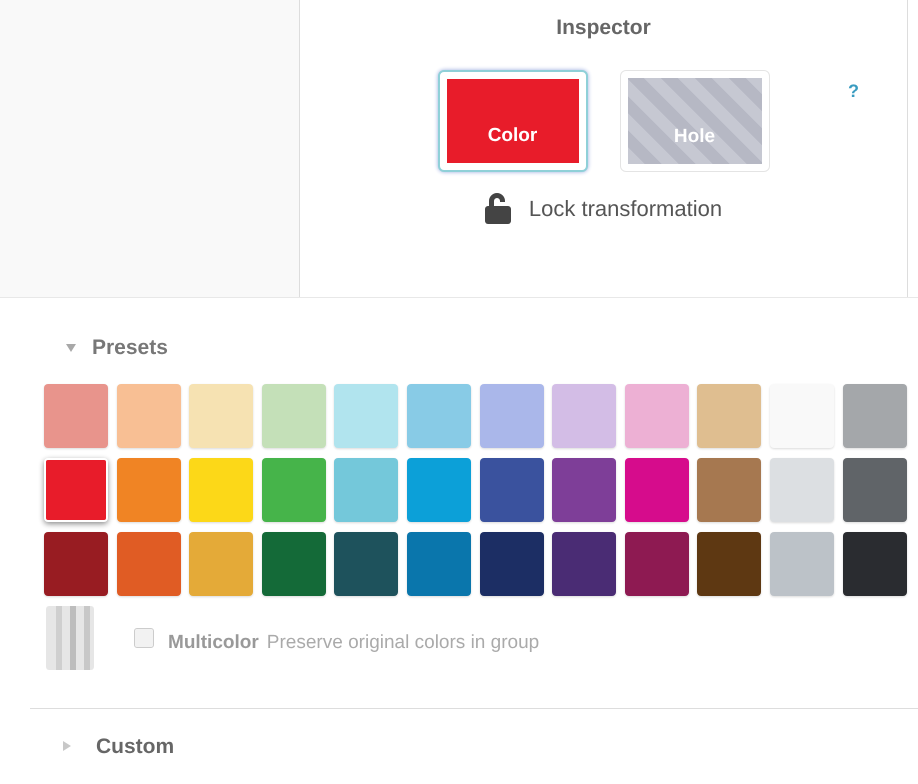 Image resolution: width=918 pixels, height=784 pixels. I want to click on panel-title: Inspector, so click(603, 28).